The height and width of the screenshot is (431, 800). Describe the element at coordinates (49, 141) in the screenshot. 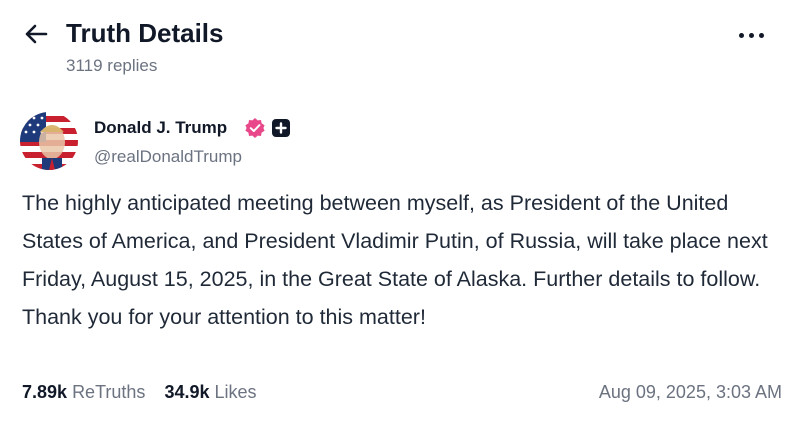

I see `avatar` at that location.